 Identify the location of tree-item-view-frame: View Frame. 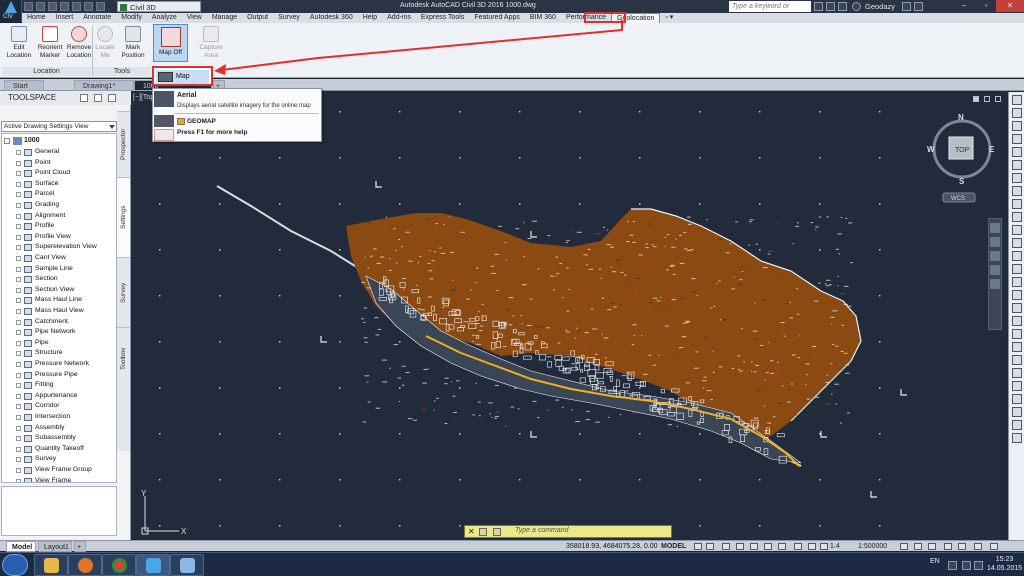
(43, 479).